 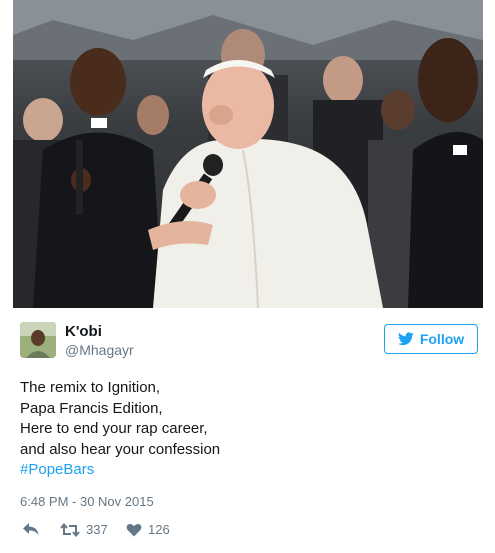 I want to click on twitter-bird-icon, so click(x=405, y=339).